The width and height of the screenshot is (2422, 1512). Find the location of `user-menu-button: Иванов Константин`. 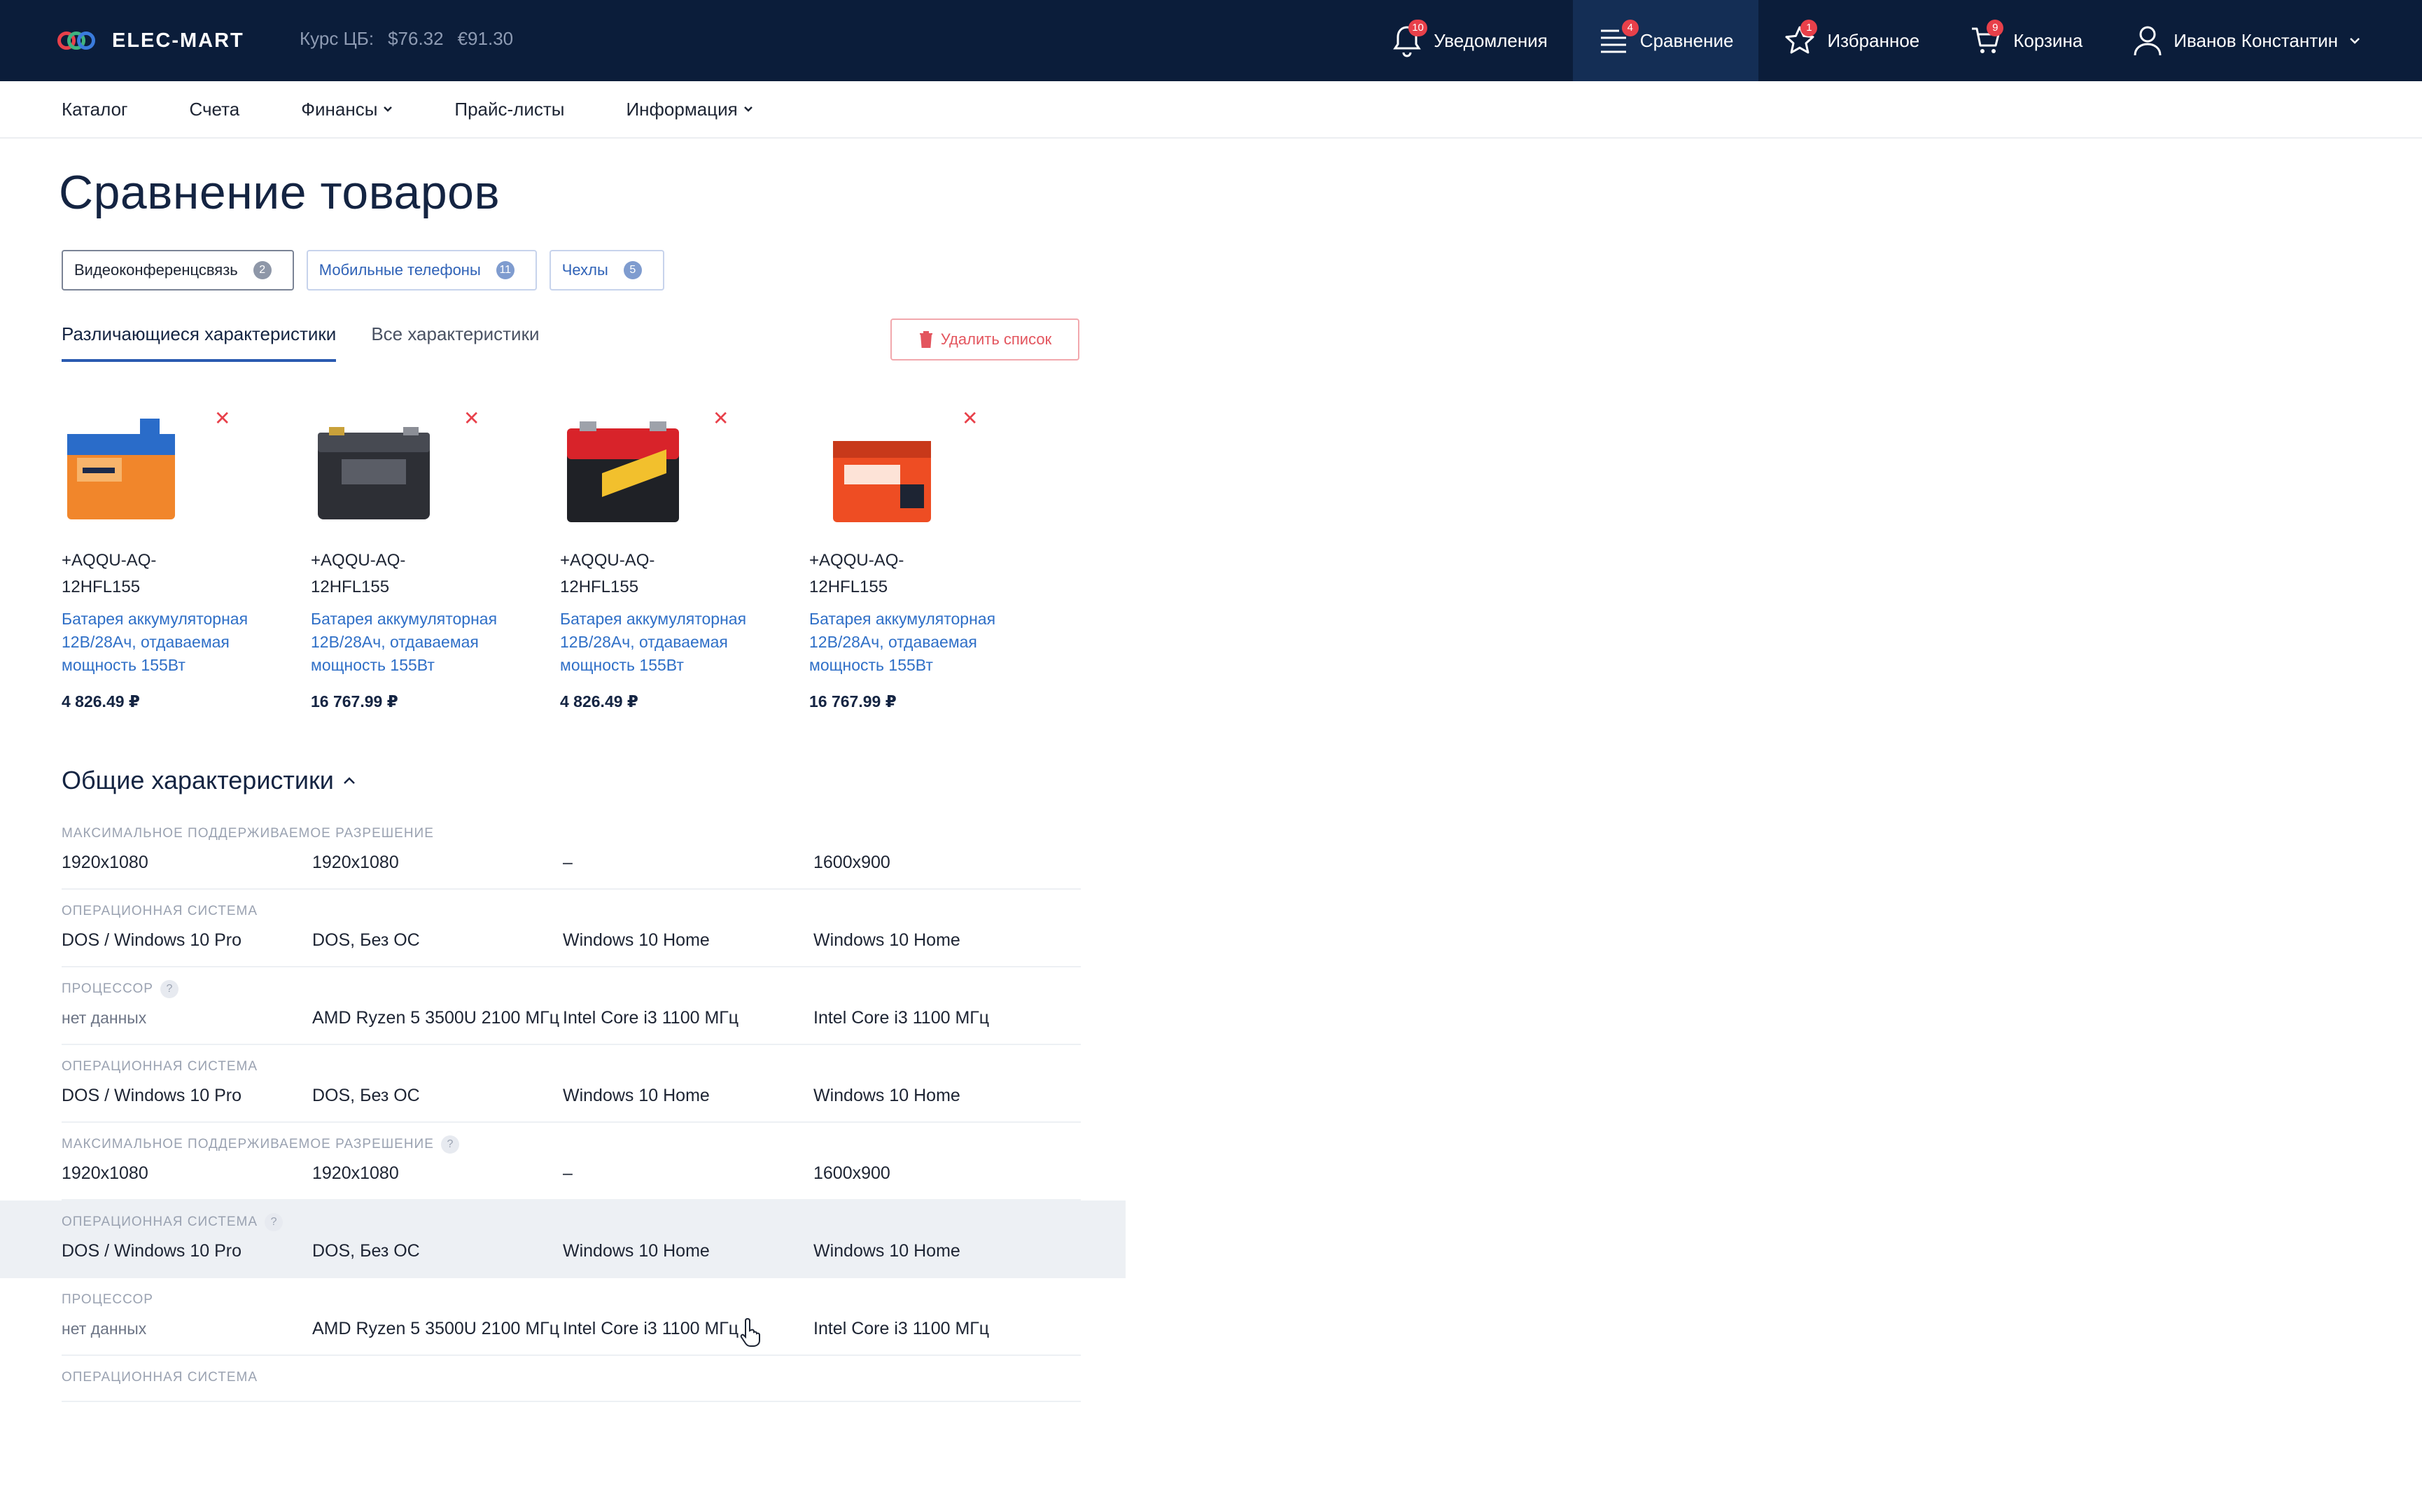

user-menu-button: Иванов Константин is located at coordinates (2265, 40).